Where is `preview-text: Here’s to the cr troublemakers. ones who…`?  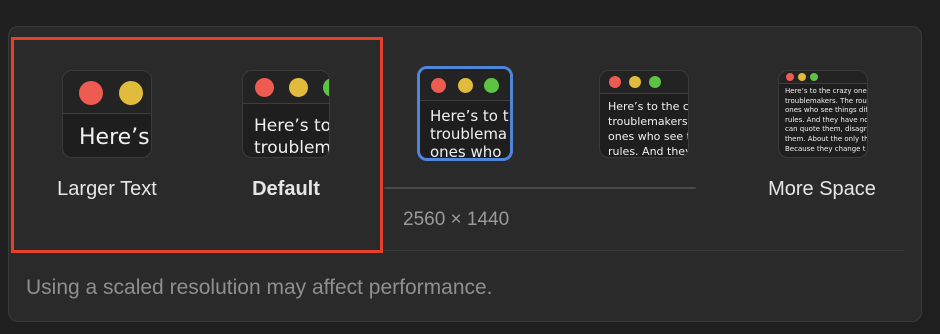 preview-text: Here’s to the cr troublemakers. ones who… is located at coordinates (648, 129).